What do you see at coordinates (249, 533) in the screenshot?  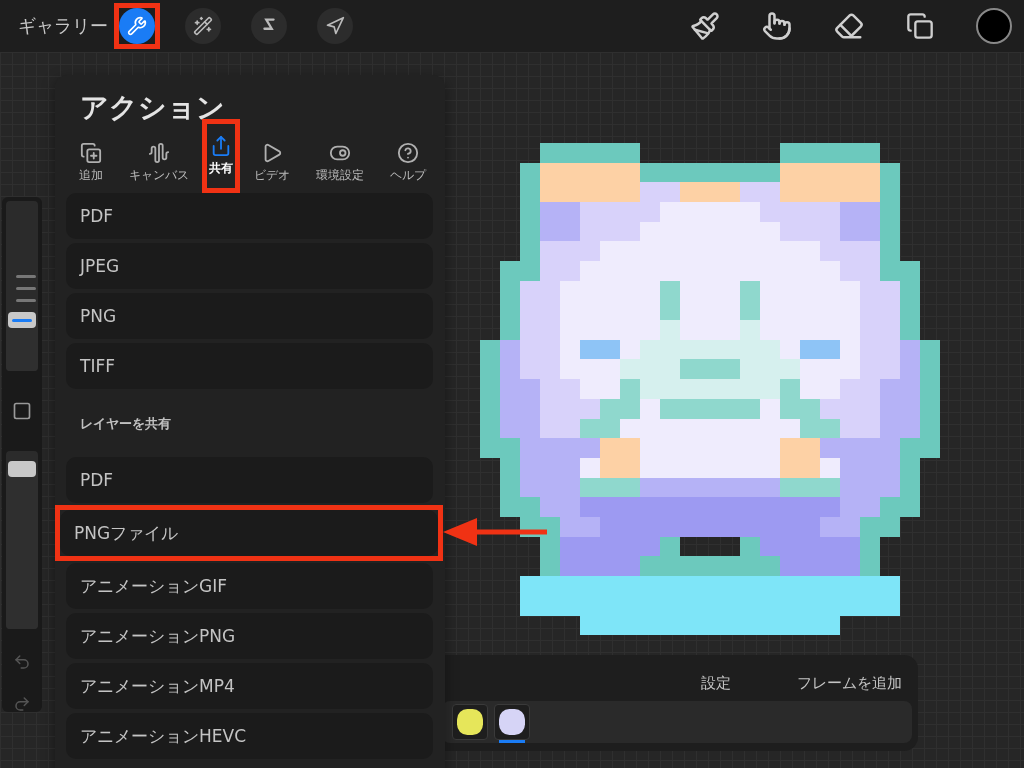 I see `export-option: PNGファイル` at bounding box center [249, 533].